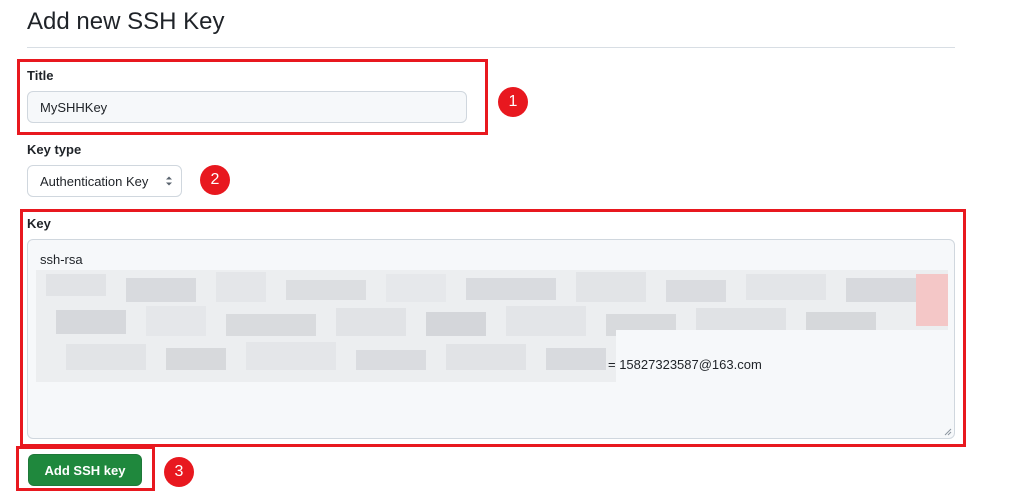  What do you see at coordinates (61, 259) in the screenshot?
I see `key-prefix-text: ssh-rsa` at bounding box center [61, 259].